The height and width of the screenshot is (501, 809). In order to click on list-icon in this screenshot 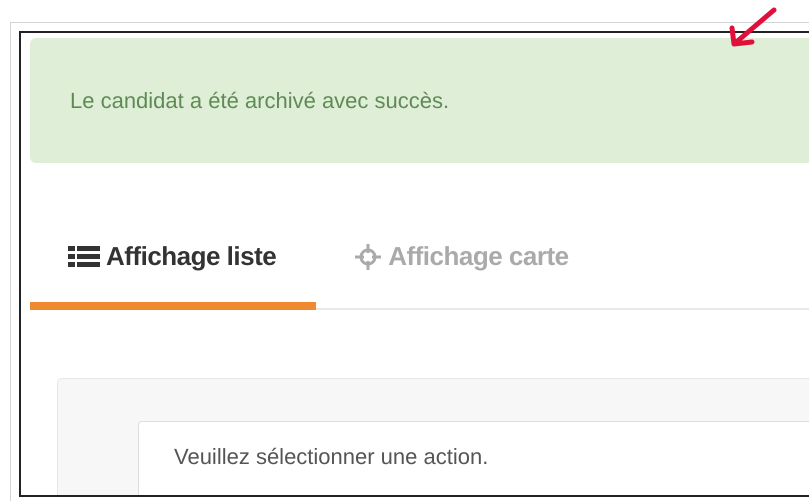, I will do `click(84, 256)`.